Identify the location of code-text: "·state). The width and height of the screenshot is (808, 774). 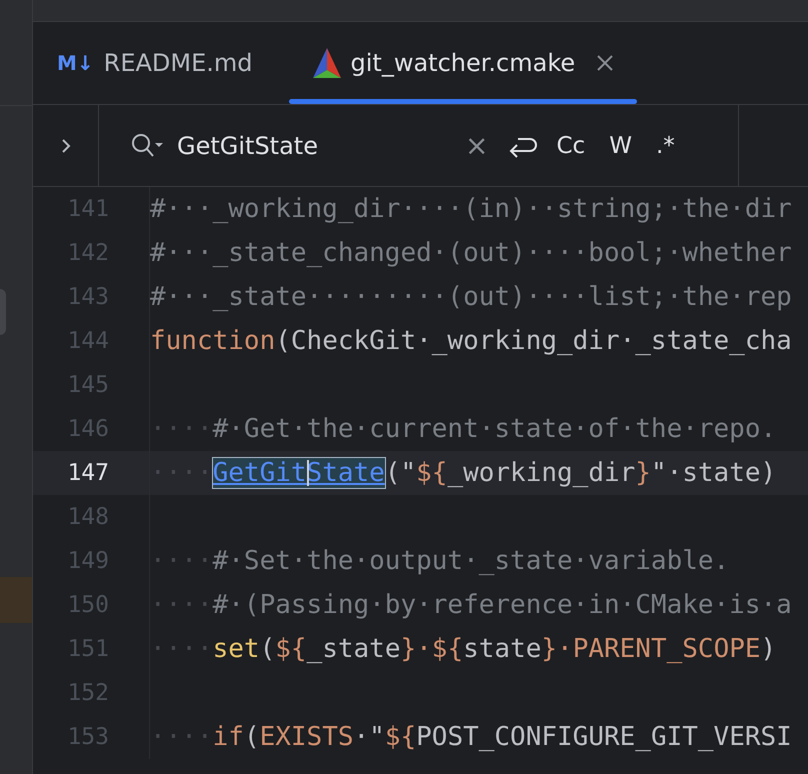
(713, 473).